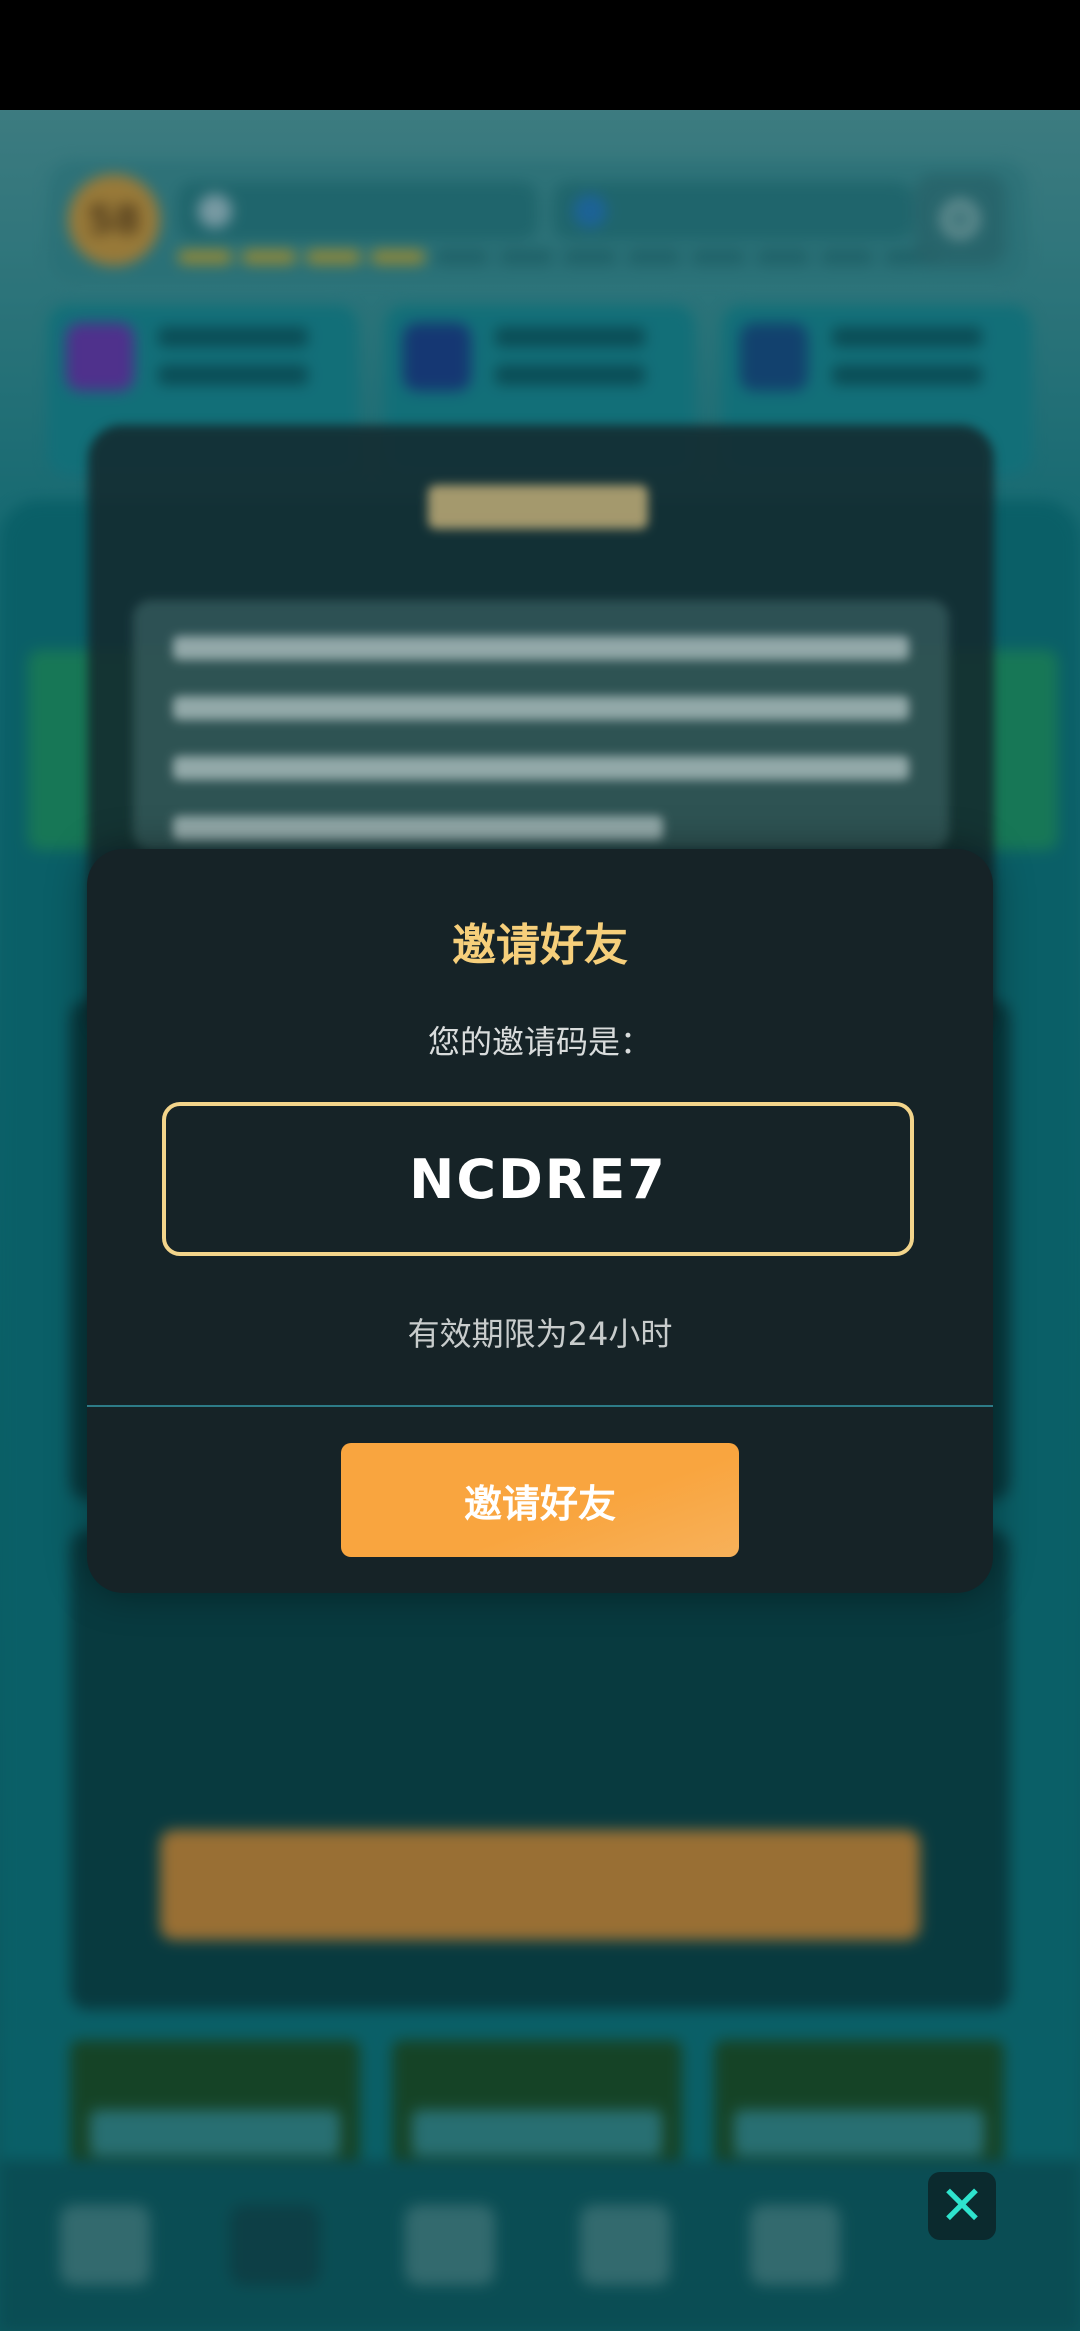 The width and height of the screenshot is (1080, 2331). What do you see at coordinates (540, 1406) in the screenshot?
I see `modal-divider` at bounding box center [540, 1406].